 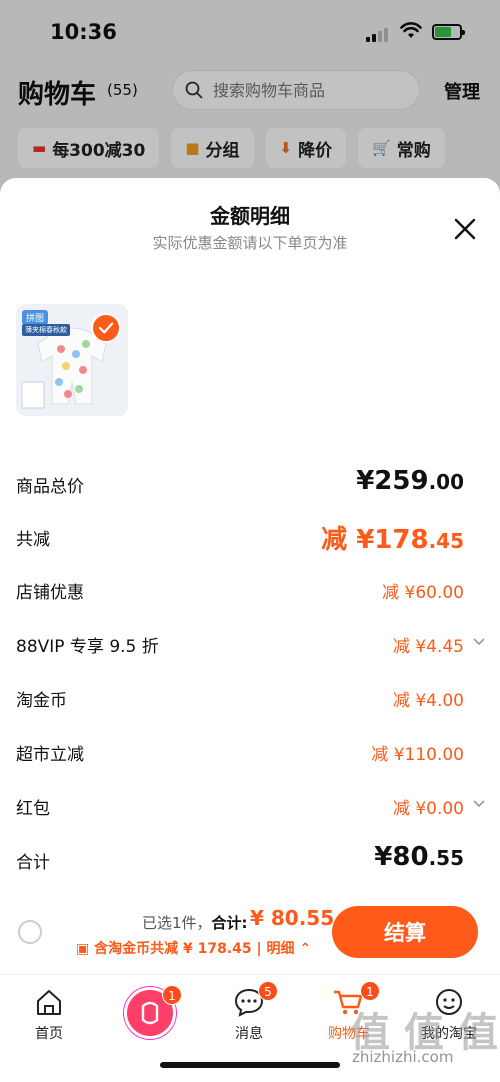 What do you see at coordinates (49, 1002) in the screenshot?
I see `home-icon` at bounding box center [49, 1002].